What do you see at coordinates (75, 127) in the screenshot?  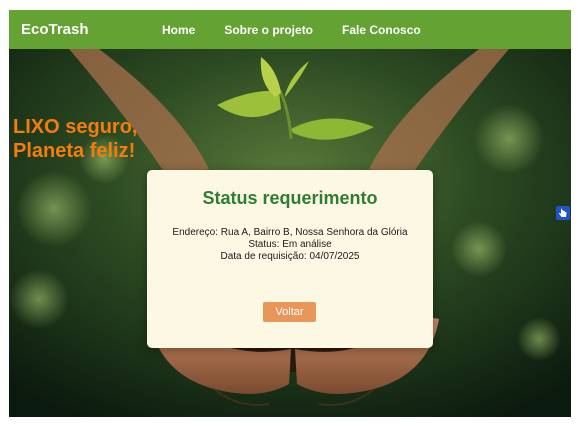 I see `slogan-line-1: LIXO seguro,` at bounding box center [75, 127].